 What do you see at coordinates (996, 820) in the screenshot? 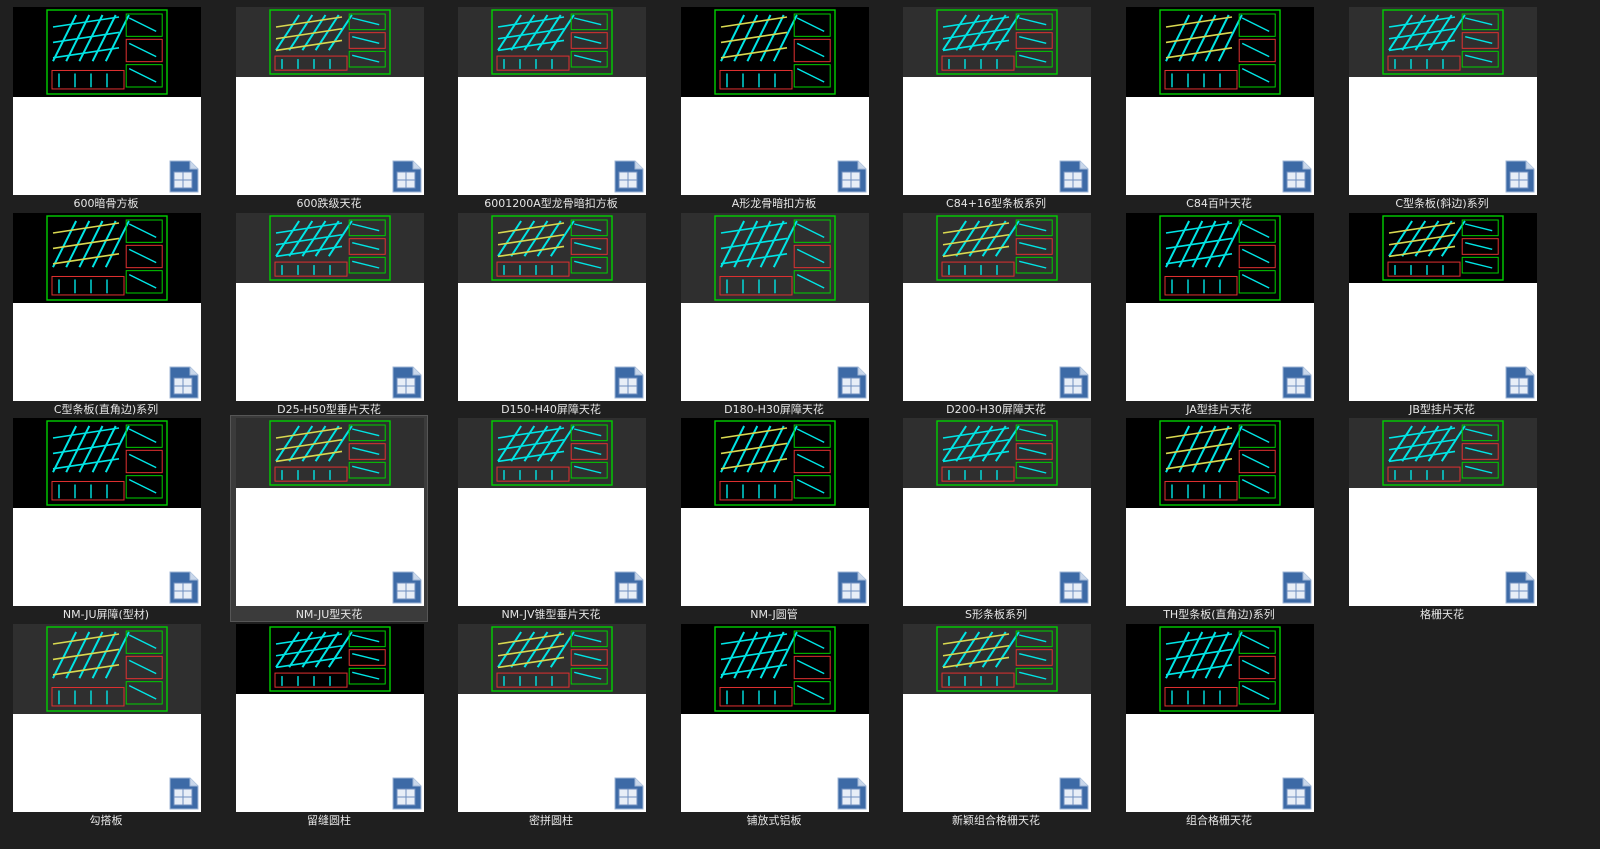
I see `file-name-label: 新颖组合格栅天花` at bounding box center [996, 820].